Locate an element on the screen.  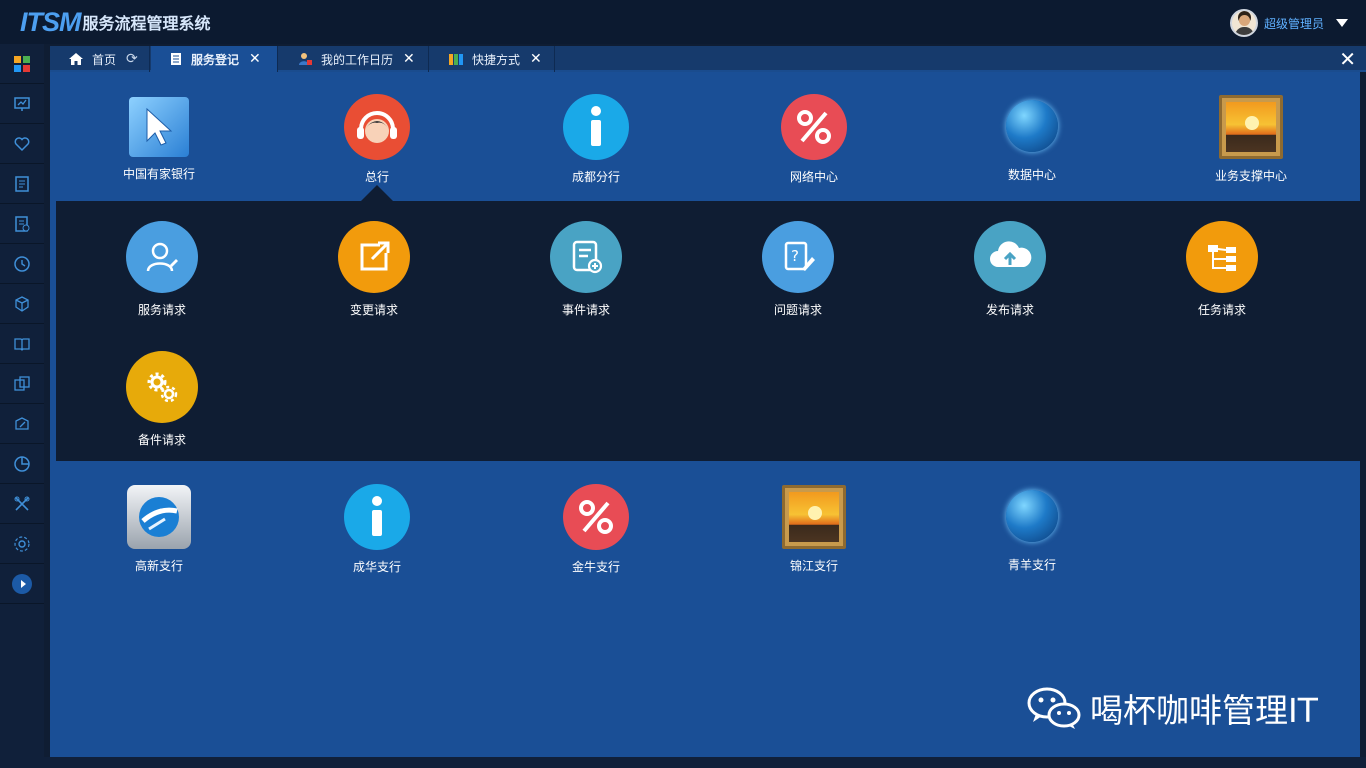
watermark: 喝杯咖啡管理IT is located at coordinates (1172, 708).